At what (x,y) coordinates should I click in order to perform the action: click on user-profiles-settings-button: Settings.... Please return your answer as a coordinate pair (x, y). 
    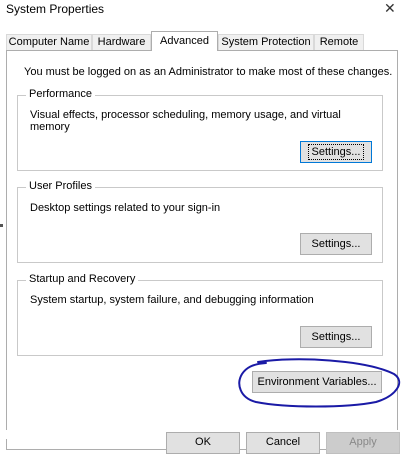
    Looking at the image, I should click on (336, 244).